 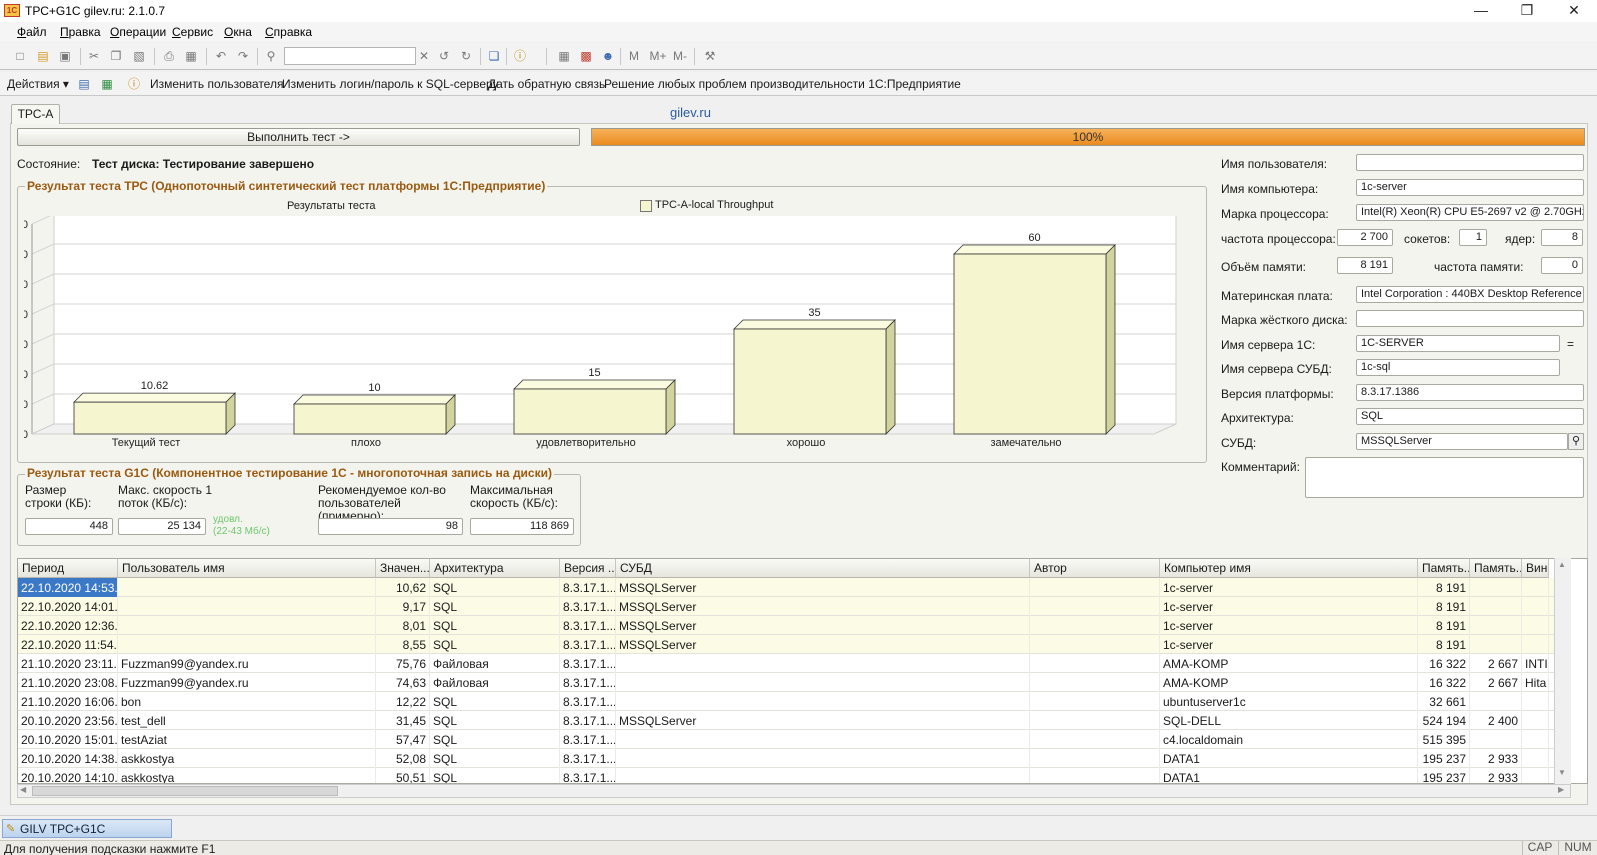 I want to click on menu-help: Справка, so click(x=288, y=32).